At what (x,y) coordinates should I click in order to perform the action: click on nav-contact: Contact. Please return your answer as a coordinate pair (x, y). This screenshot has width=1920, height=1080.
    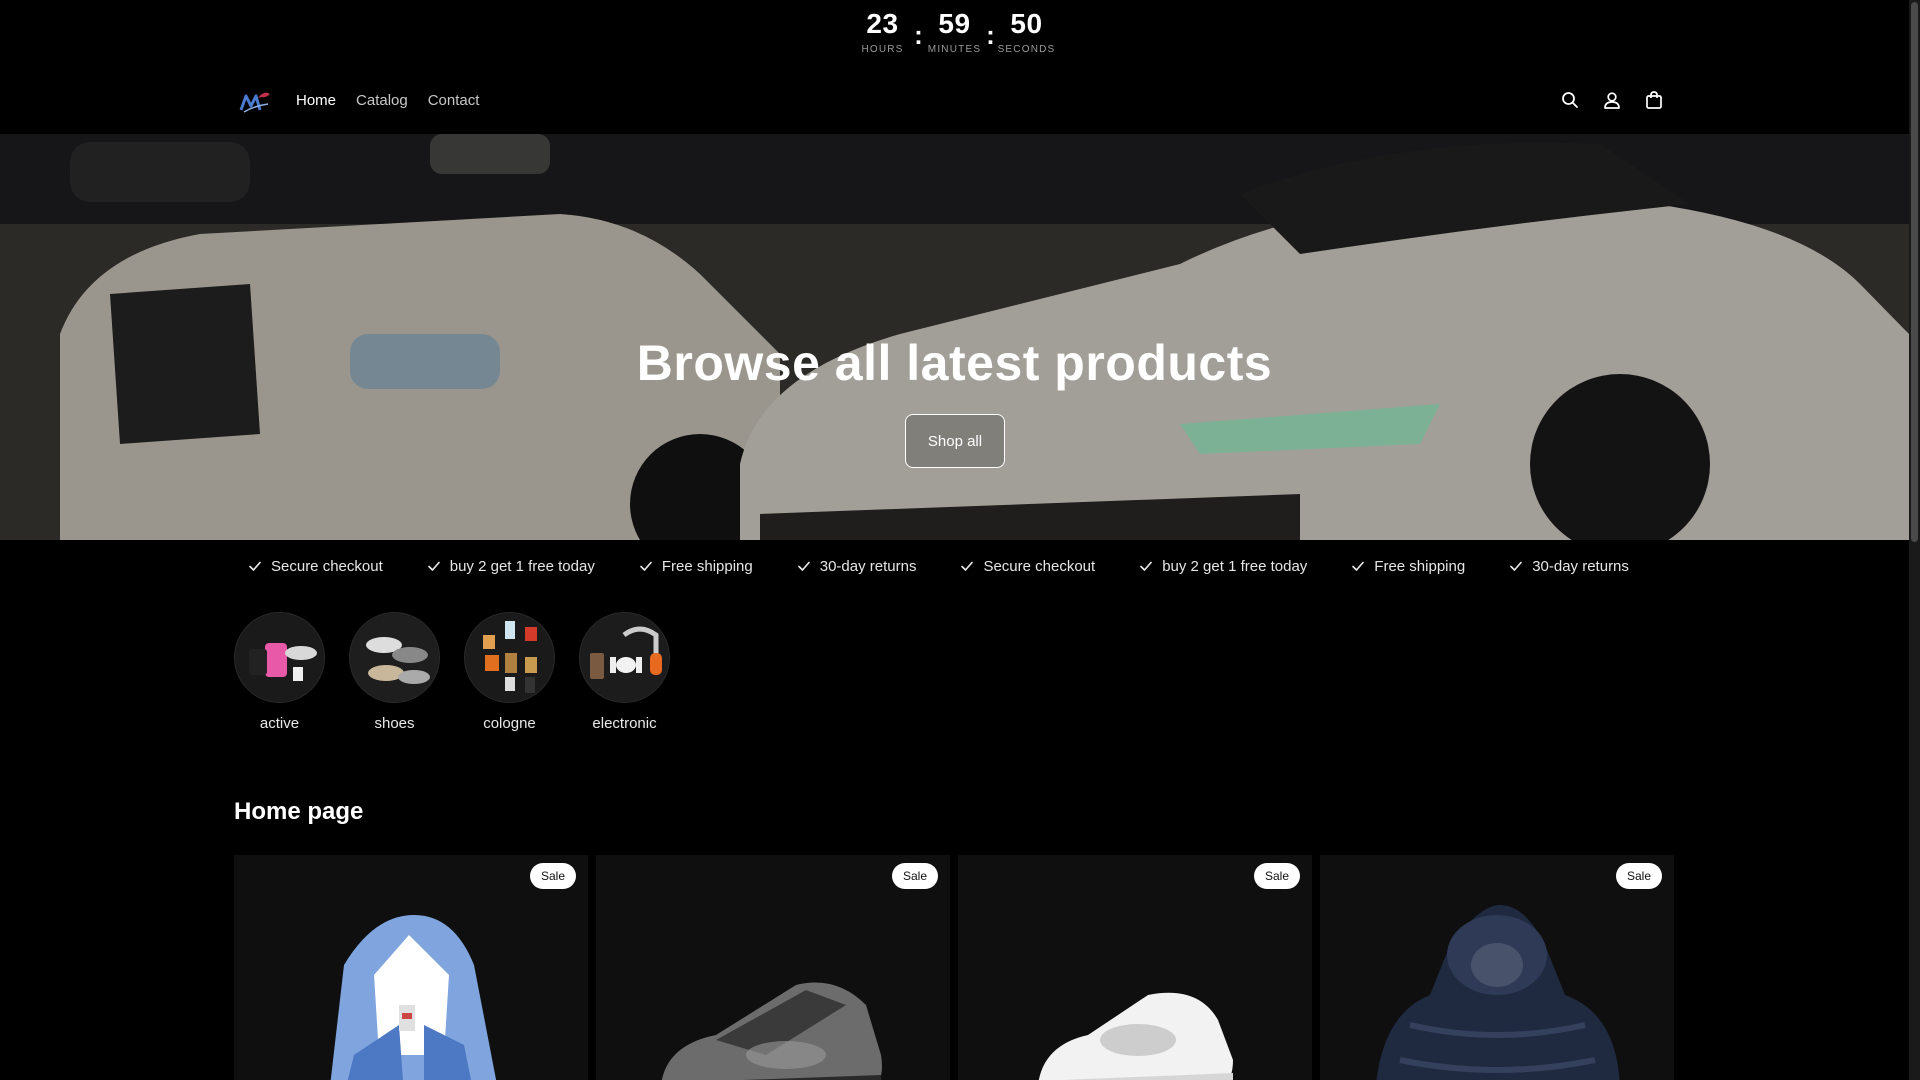
    Looking at the image, I should click on (454, 101).